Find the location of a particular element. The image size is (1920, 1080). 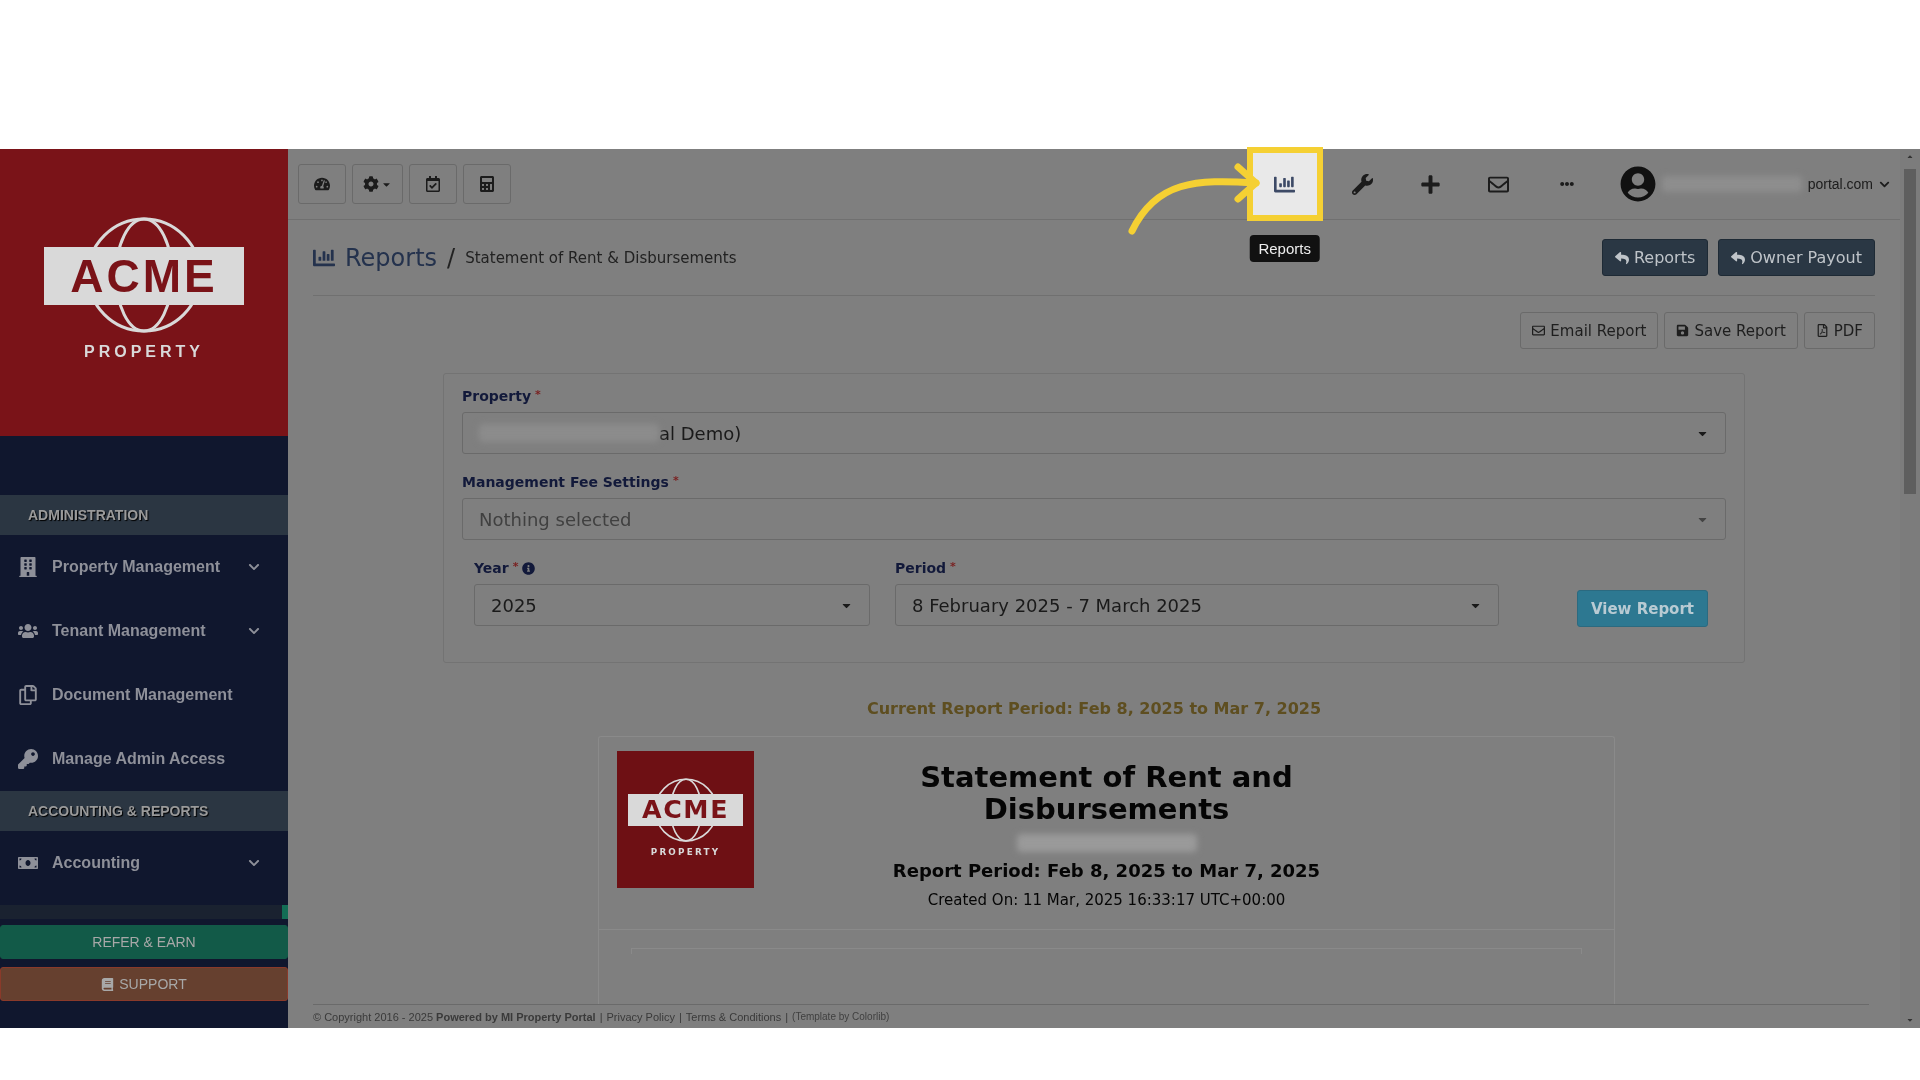

calculator-button is located at coordinates (487, 184).